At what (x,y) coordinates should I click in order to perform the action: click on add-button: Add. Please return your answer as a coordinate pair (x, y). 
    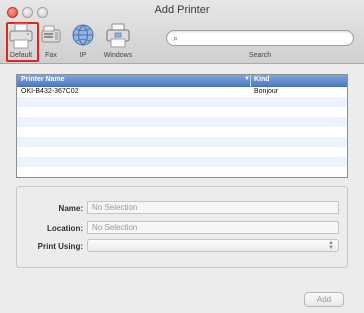
    Looking at the image, I should click on (324, 299).